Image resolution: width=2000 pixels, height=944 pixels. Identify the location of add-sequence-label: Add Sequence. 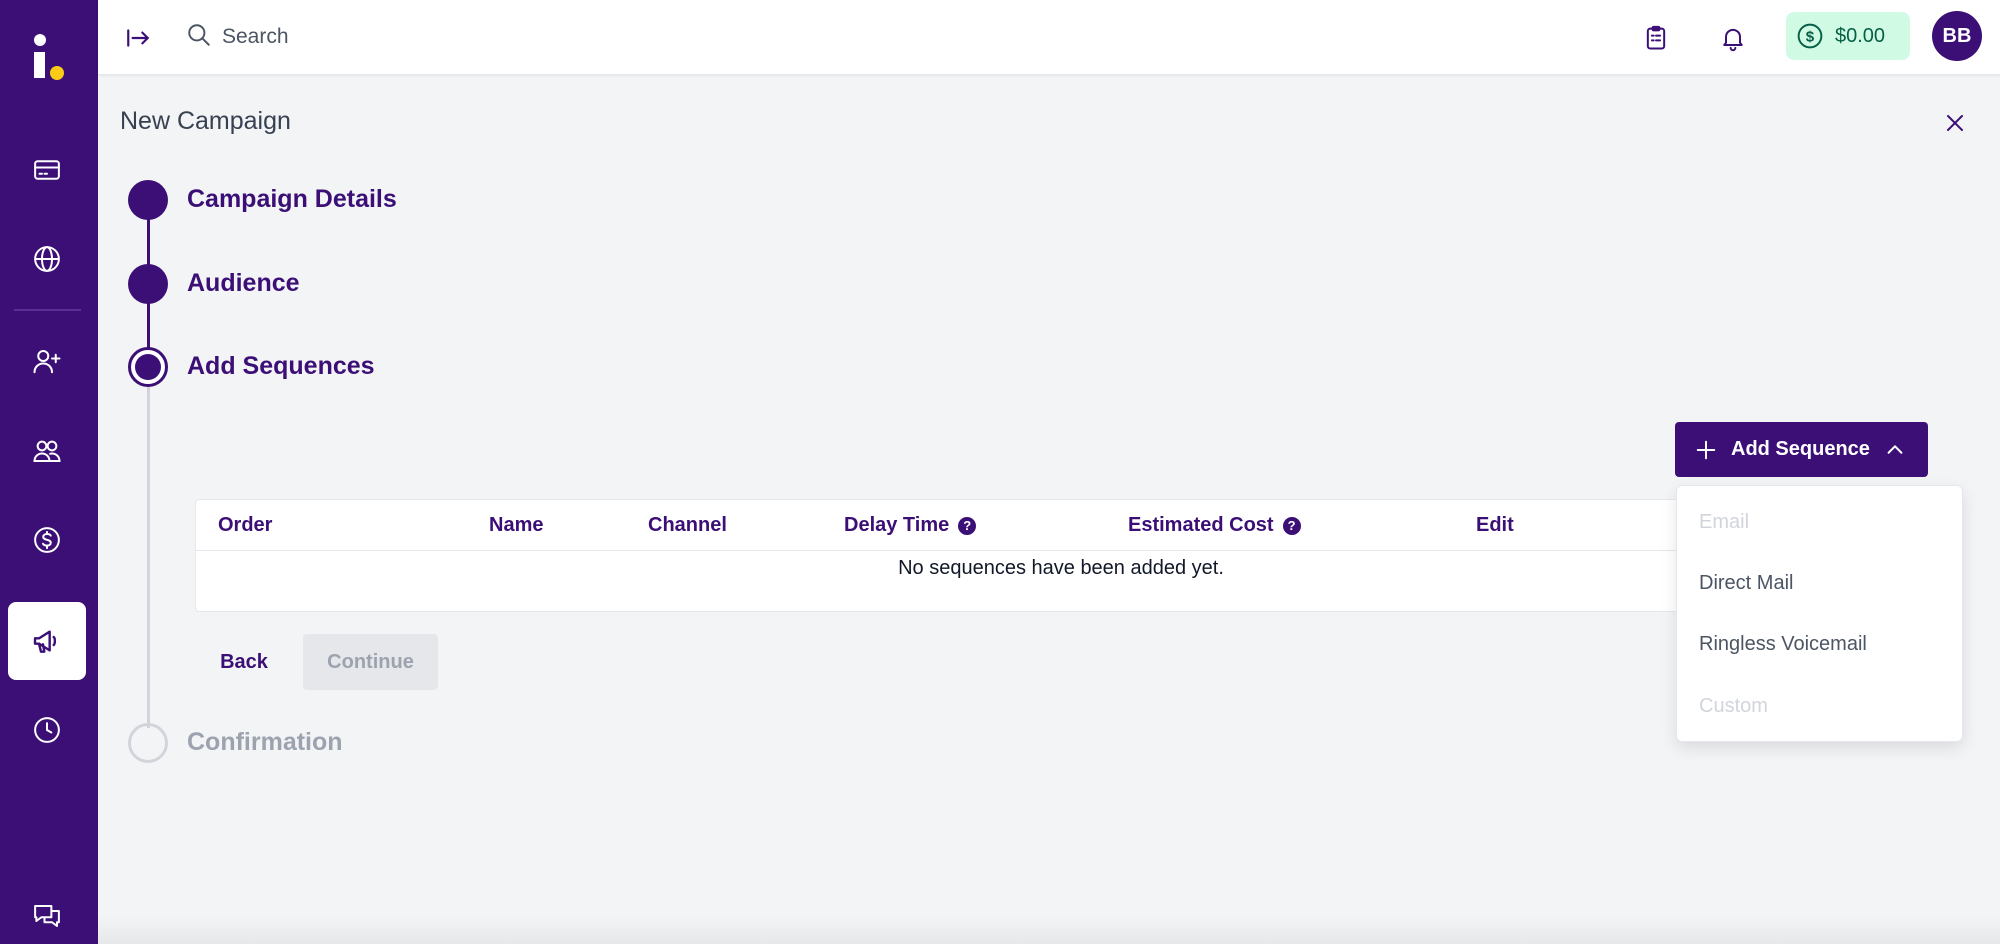
(1800, 449).